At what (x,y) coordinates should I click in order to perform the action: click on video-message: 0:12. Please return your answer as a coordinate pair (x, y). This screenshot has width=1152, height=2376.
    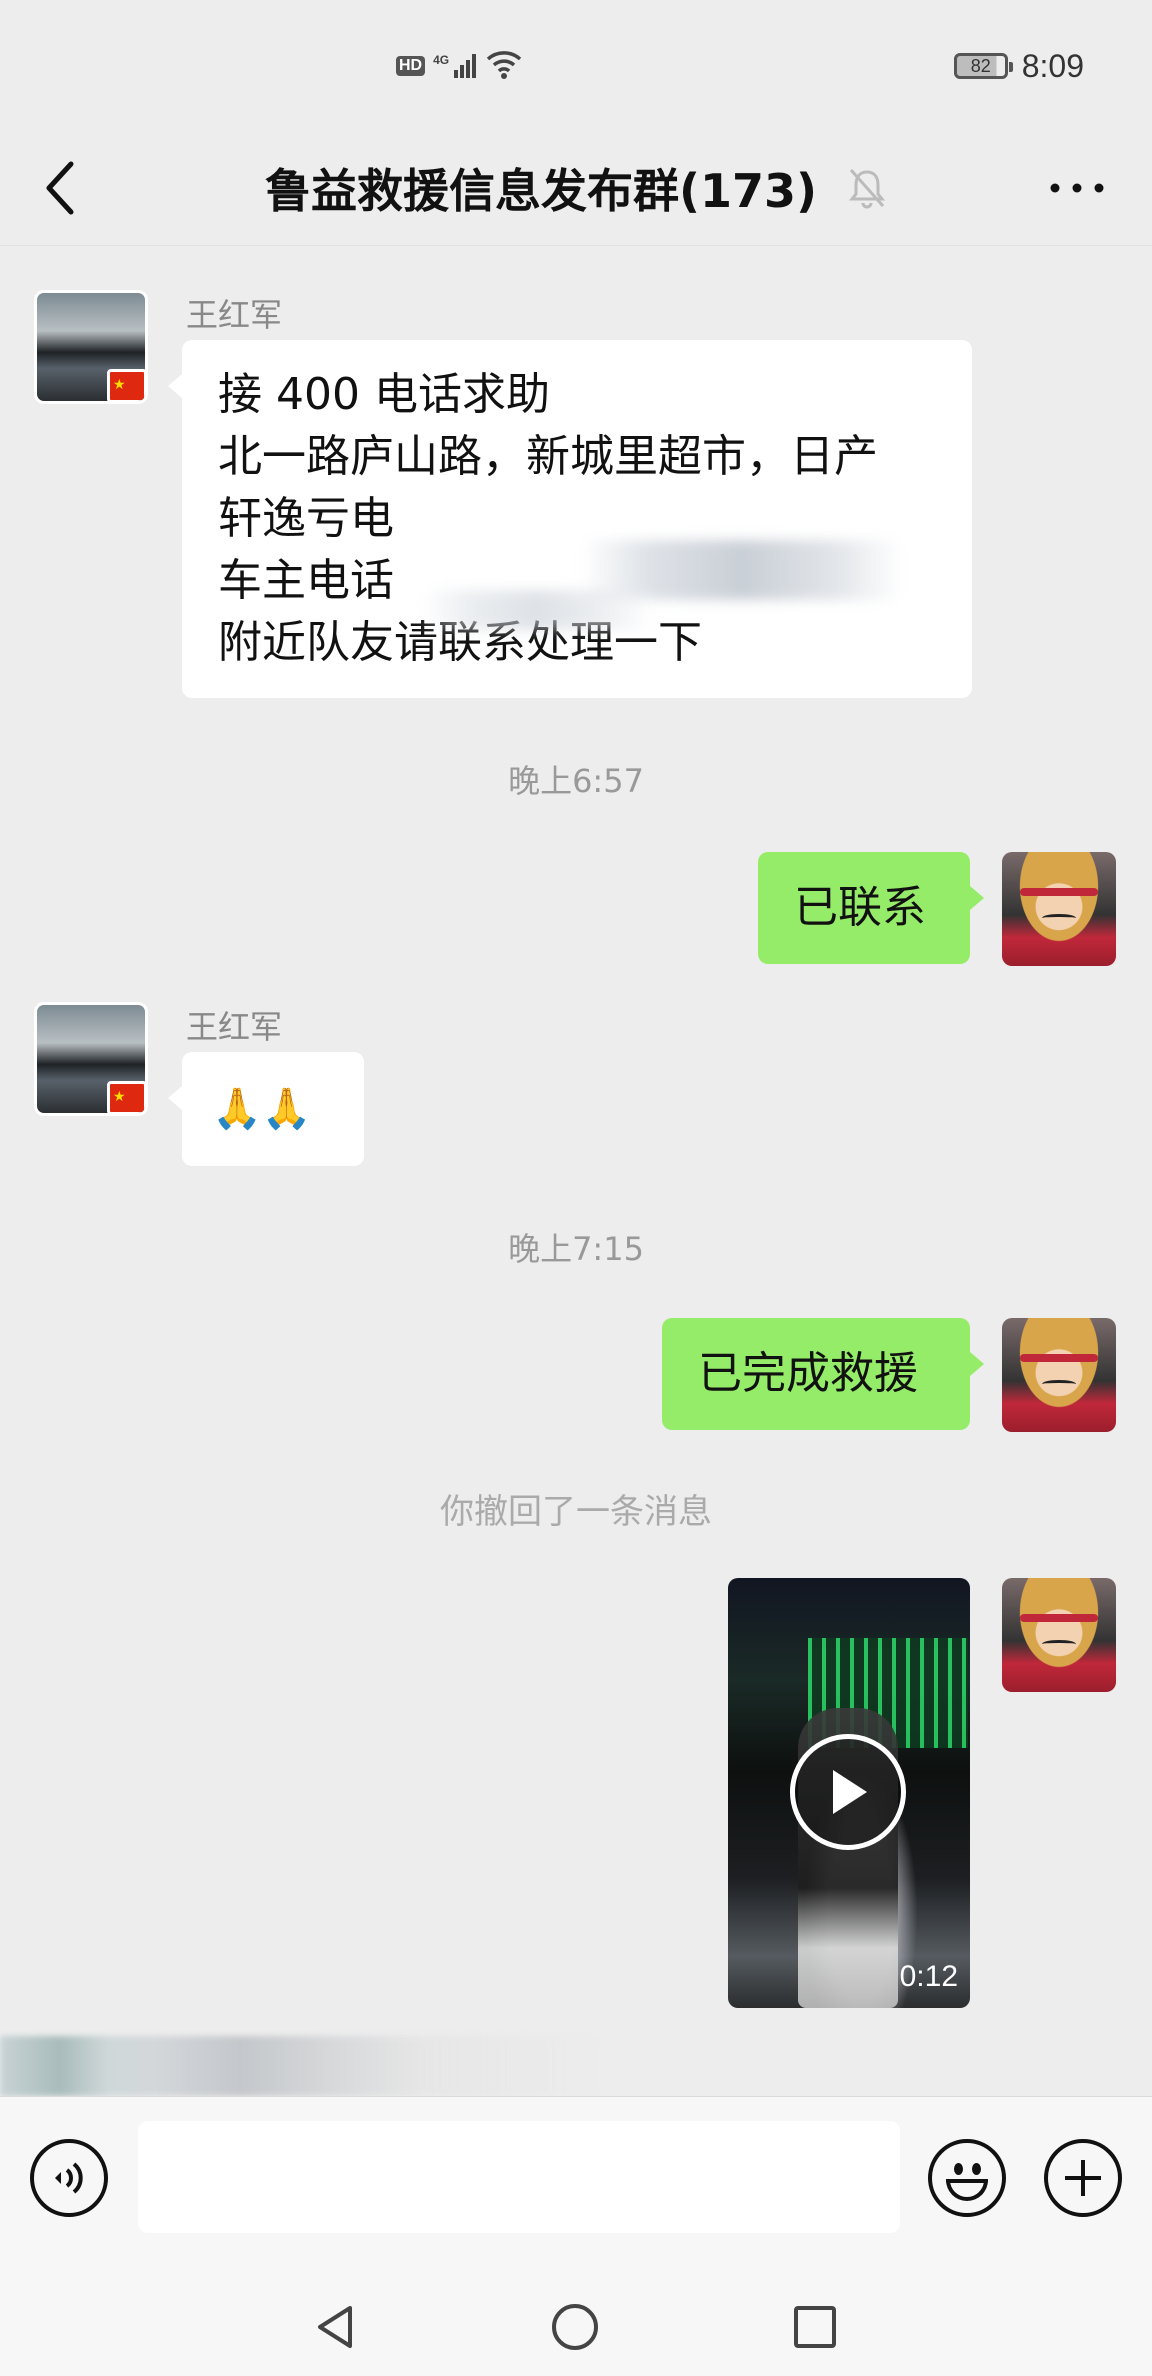
    Looking at the image, I should click on (849, 1793).